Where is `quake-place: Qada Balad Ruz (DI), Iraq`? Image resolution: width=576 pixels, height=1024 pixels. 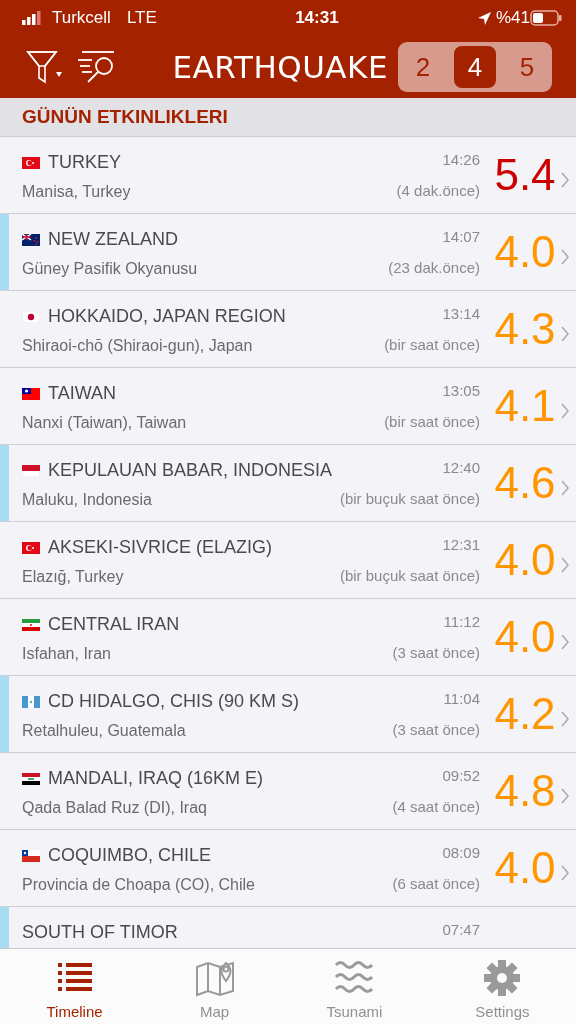
quake-place: Qada Balad Ruz (DI), Iraq is located at coordinates (115, 808).